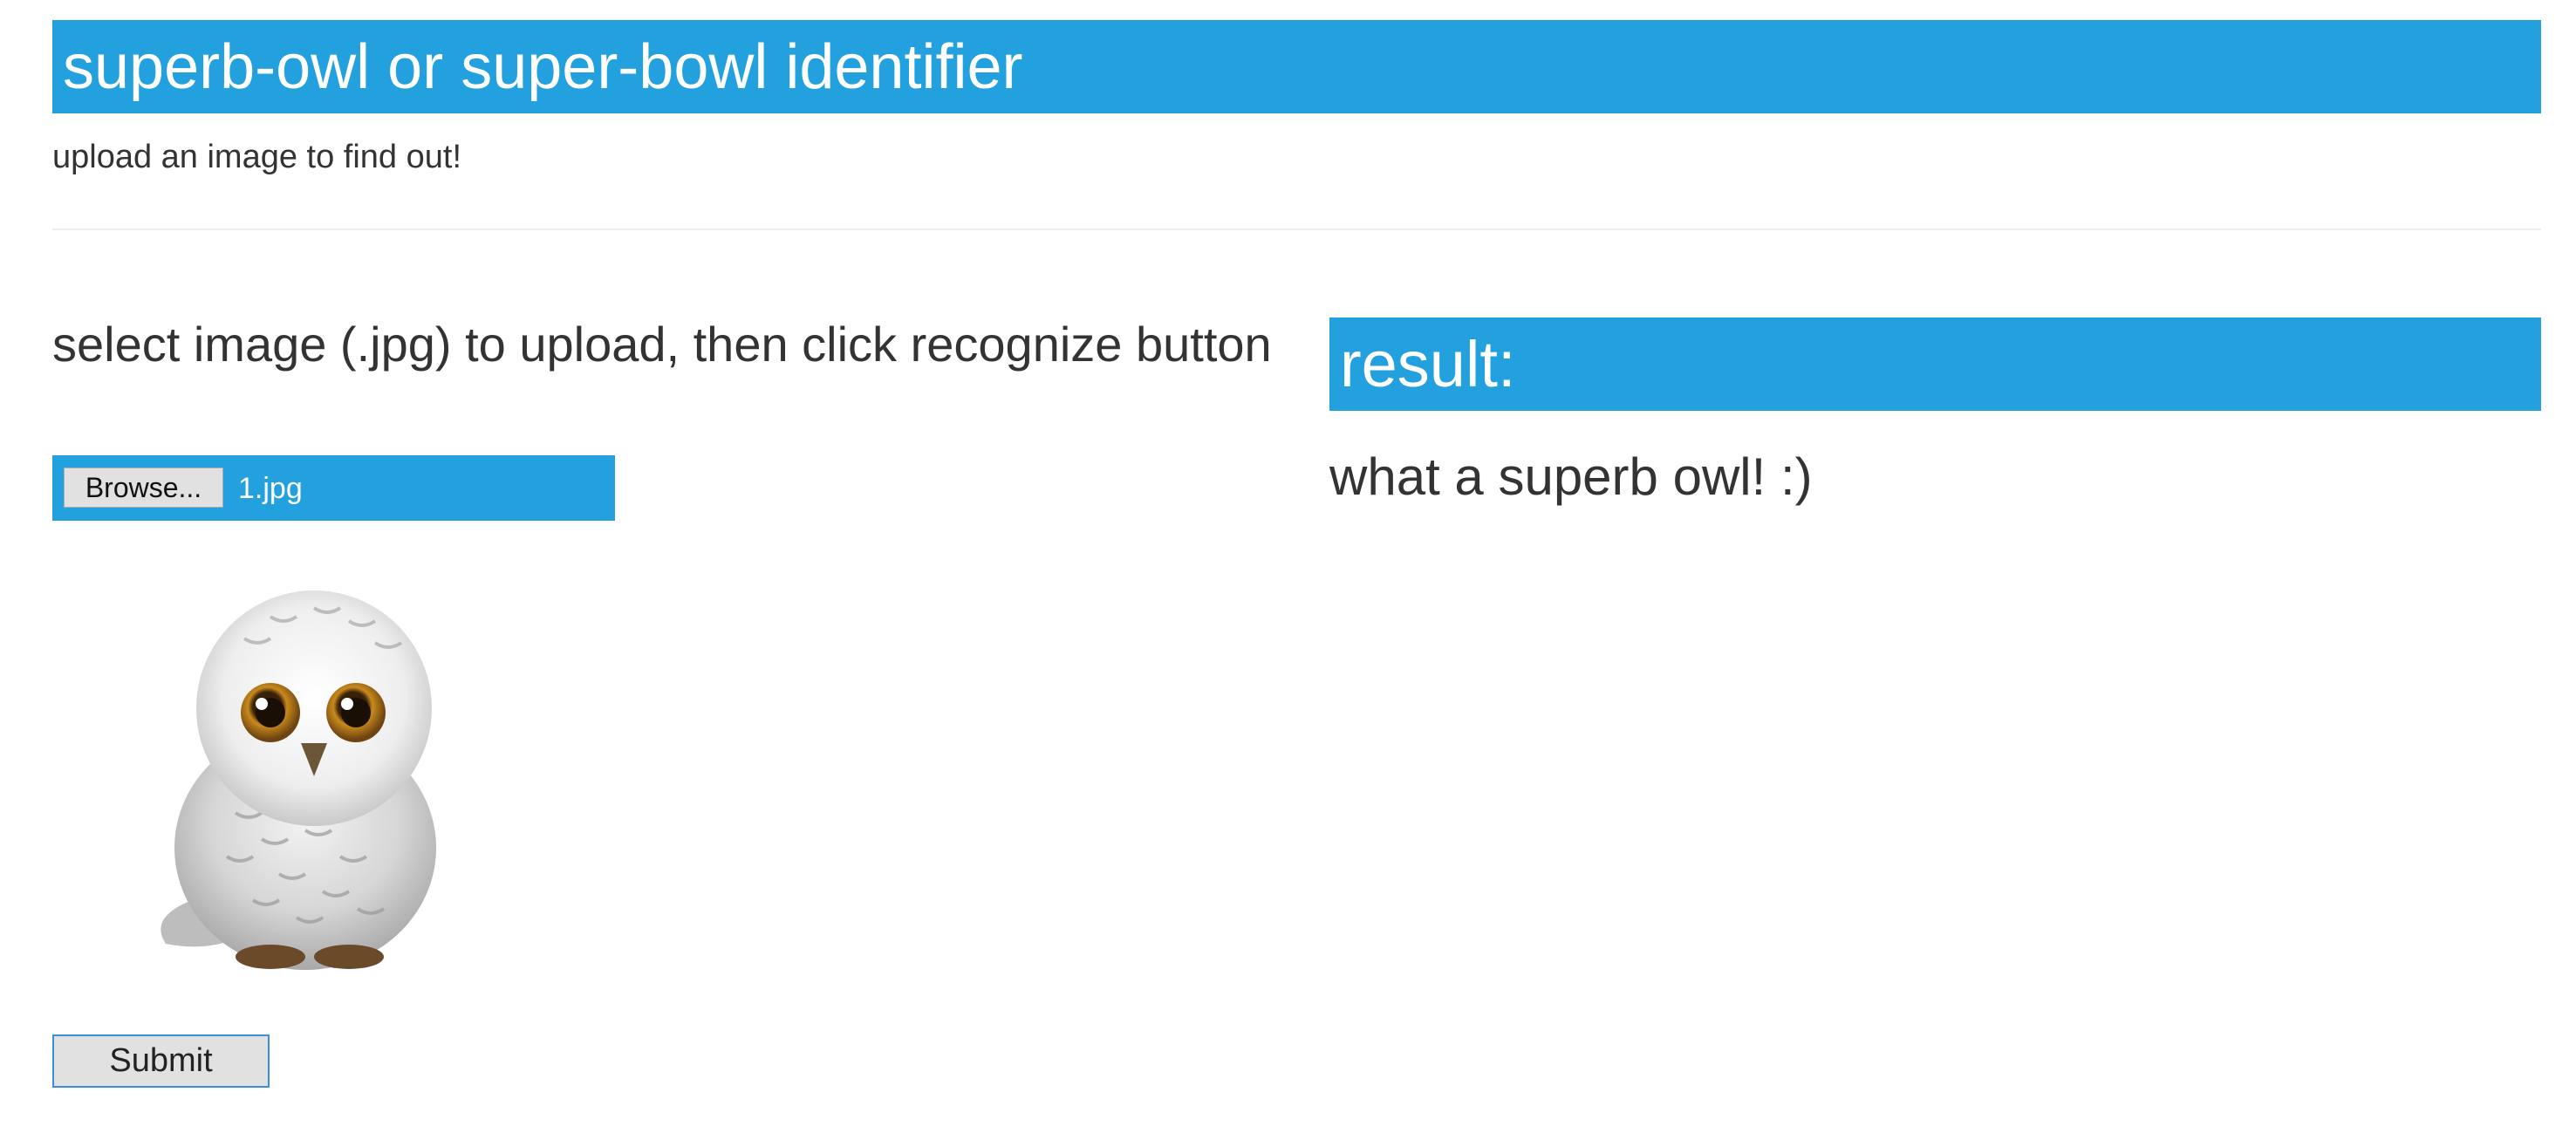 The width and height of the screenshot is (2576, 1140). What do you see at coordinates (270, 488) in the screenshot?
I see `selected-file-name: 1.jpg` at bounding box center [270, 488].